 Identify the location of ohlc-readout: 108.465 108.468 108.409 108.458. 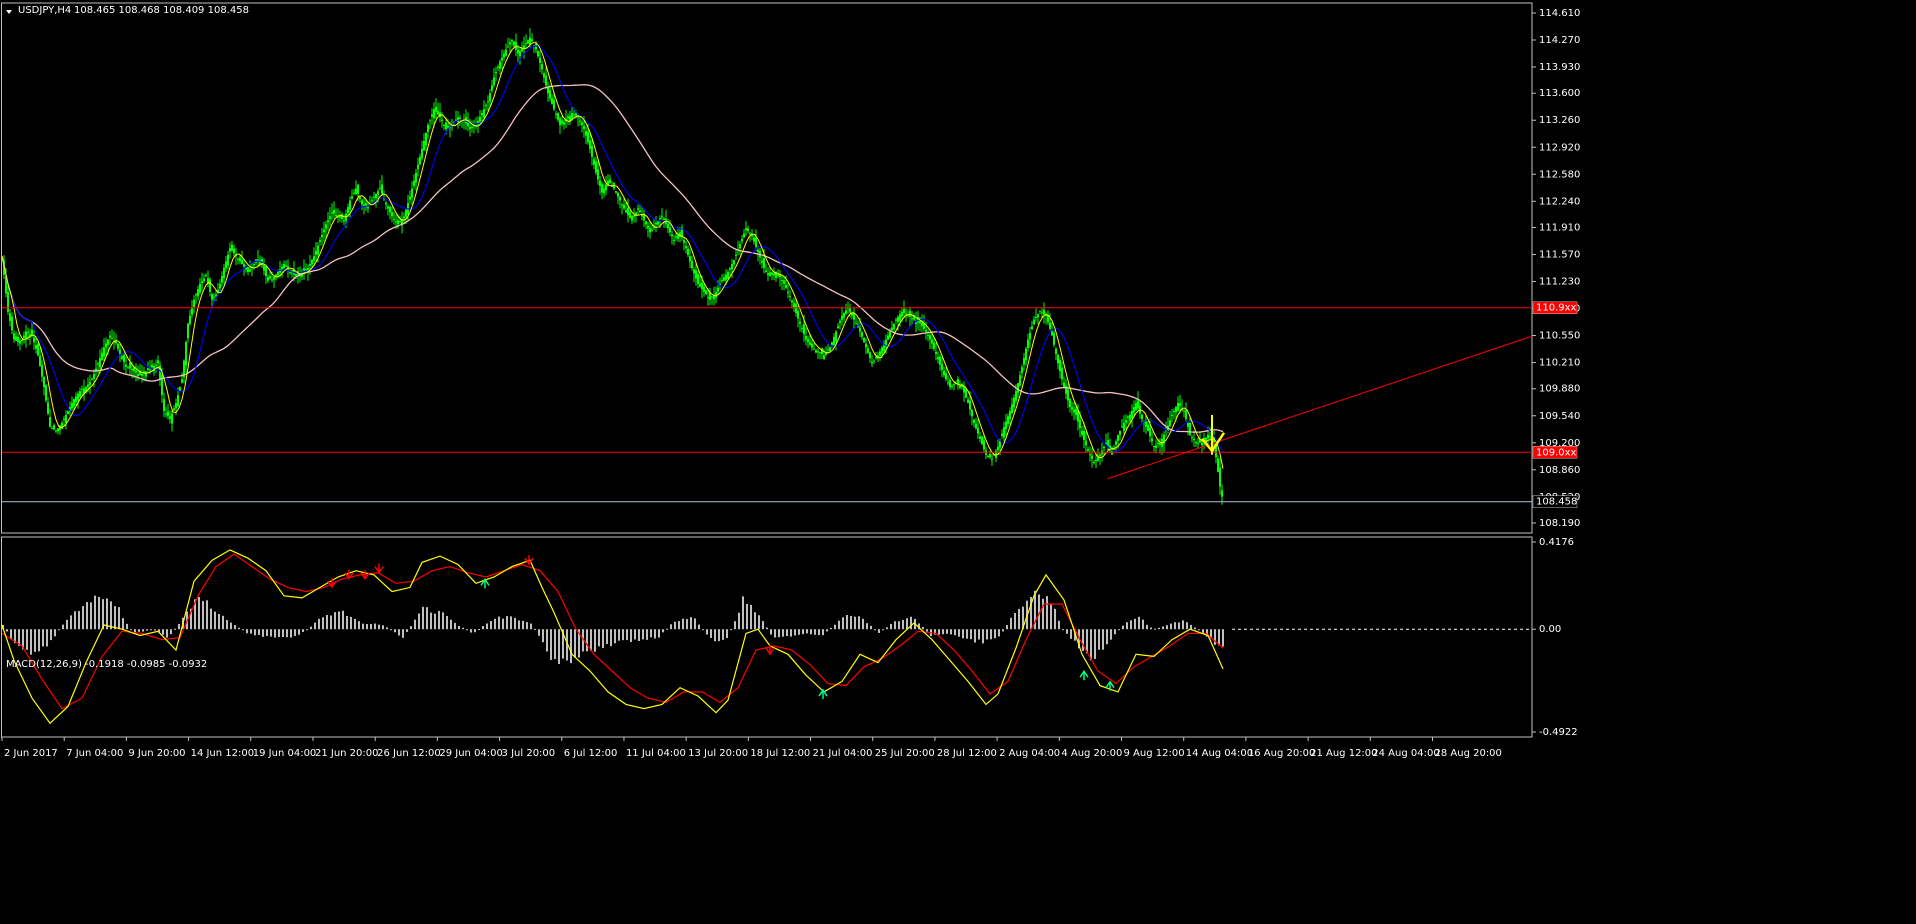
(161, 10).